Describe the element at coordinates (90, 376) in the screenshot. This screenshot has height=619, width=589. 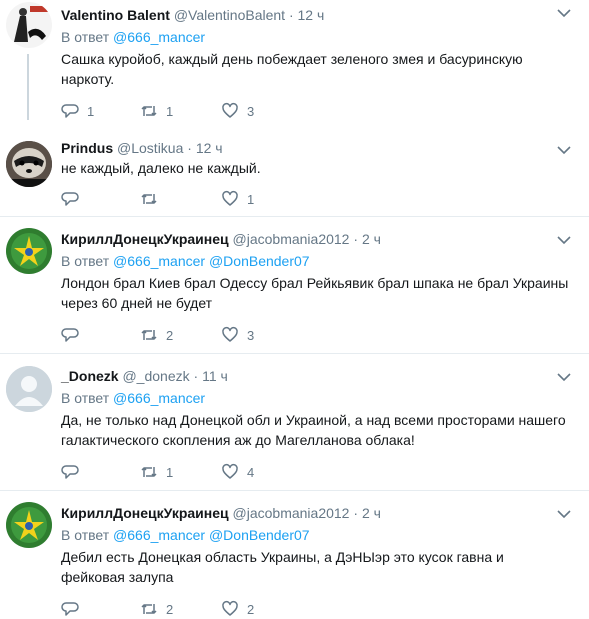
I see `author-name: _Donezk` at that location.